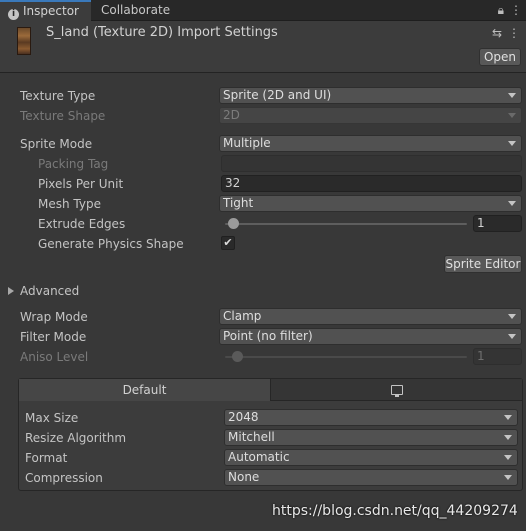 Image resolution: width=526 pixels, height=531 pixels. Describe the element at coordinates (371, 163) in the screenshot. I see `packing-tag-field` at that location.